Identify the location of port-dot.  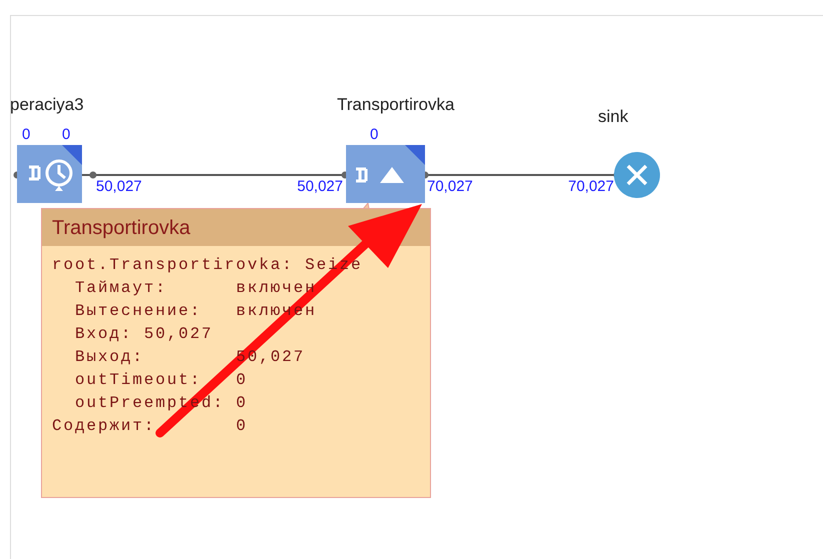
(93, 175).